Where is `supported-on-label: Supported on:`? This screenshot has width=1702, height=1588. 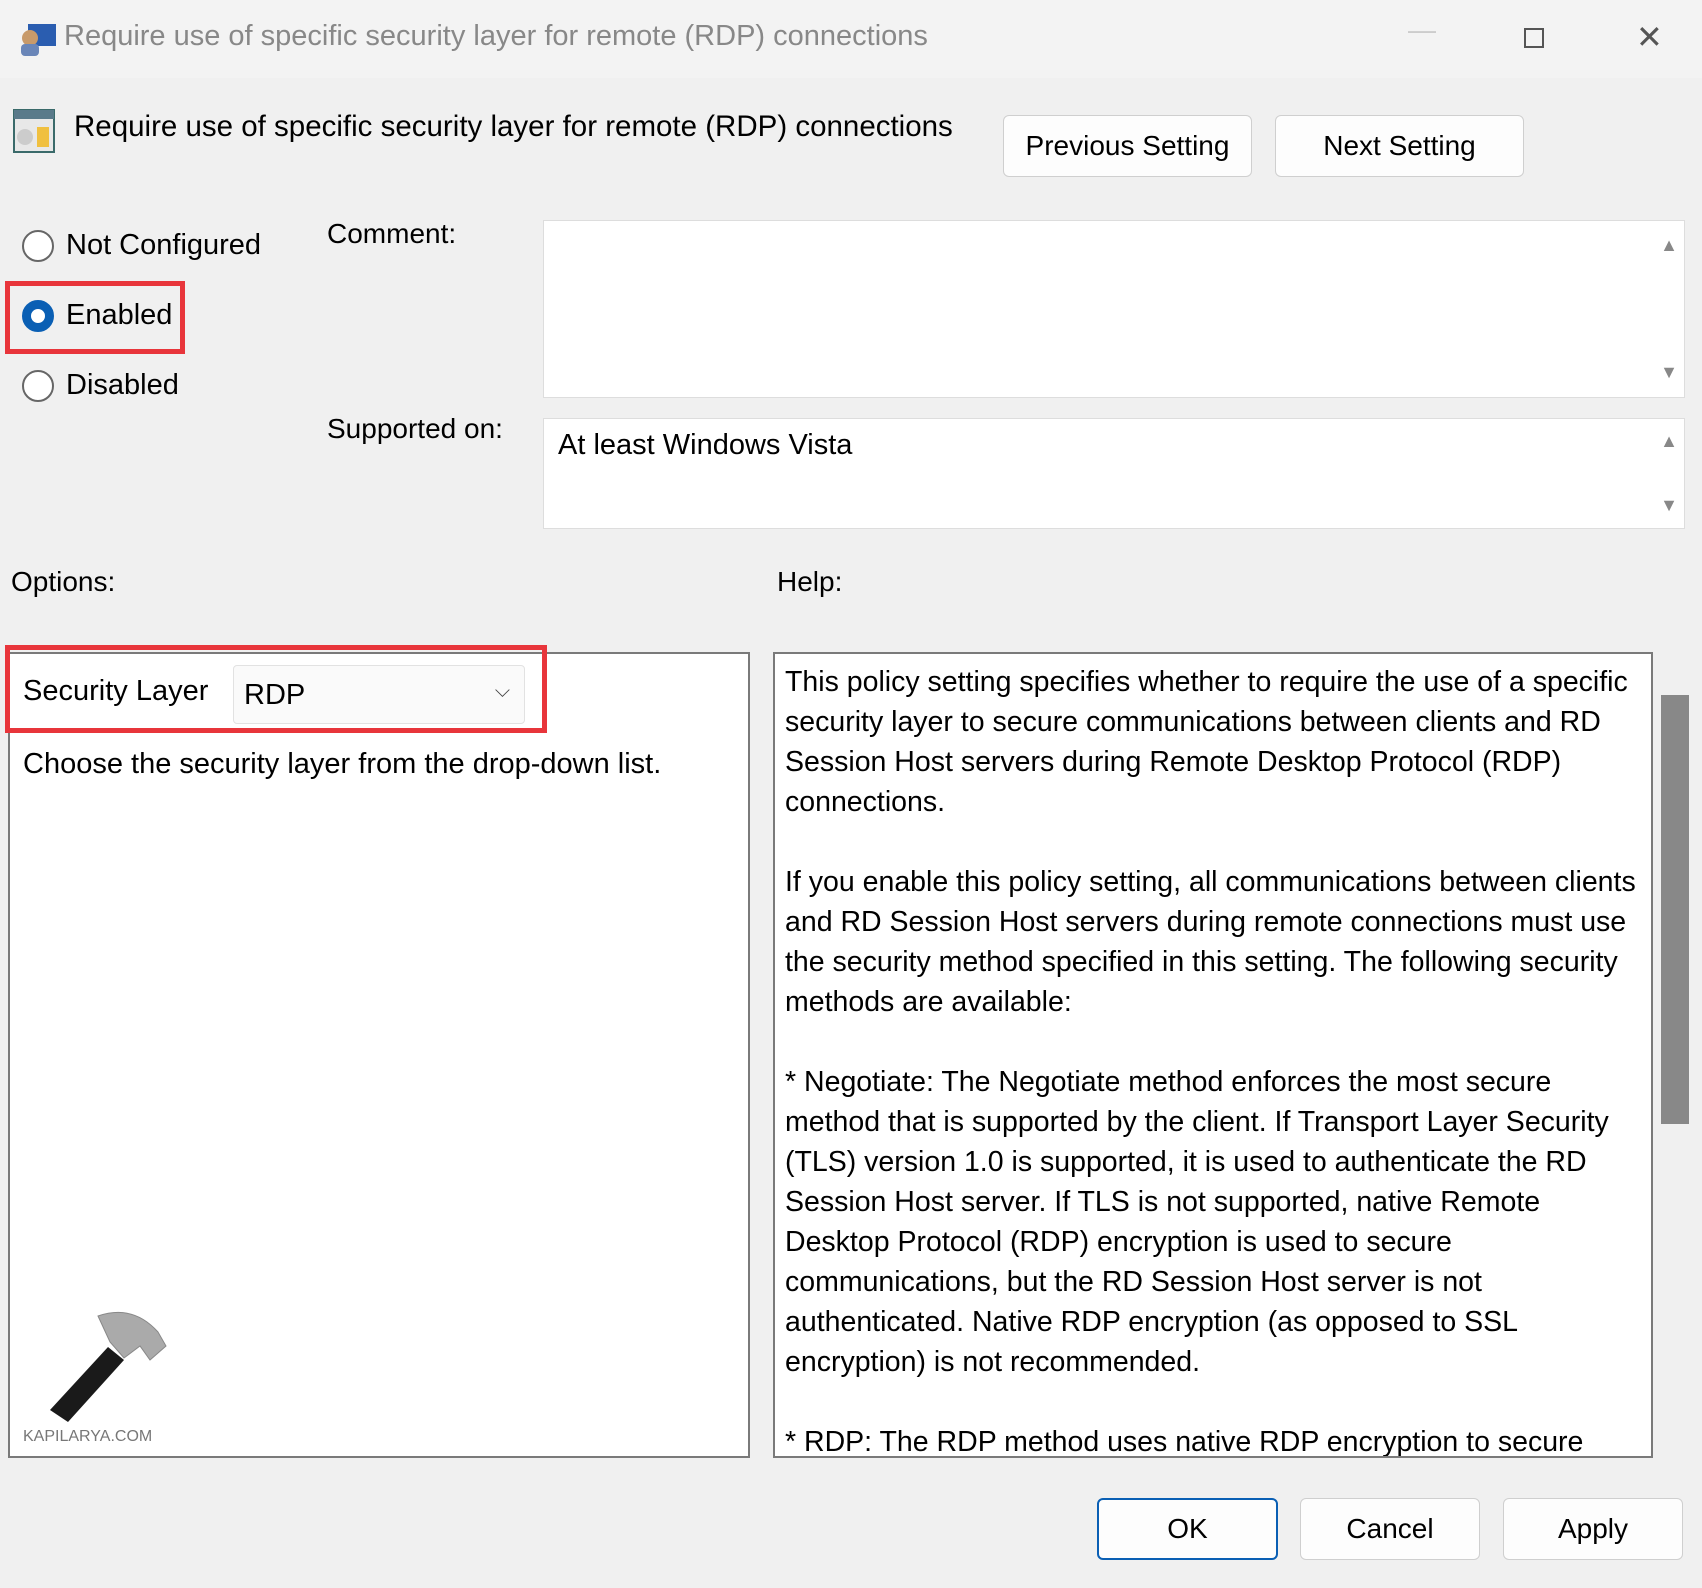
supported-on-label: Supported on: is located at coordinates (415, 428).